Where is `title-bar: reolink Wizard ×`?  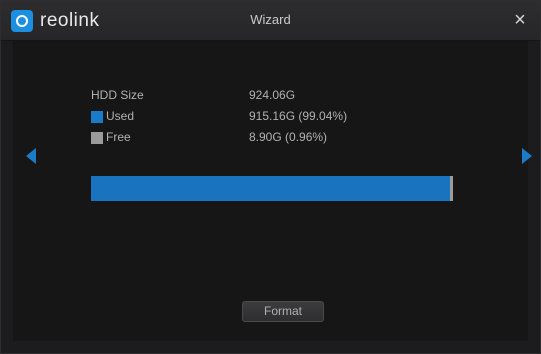
title-bar: reolink Wizard × is located at coordinates (270, 21).